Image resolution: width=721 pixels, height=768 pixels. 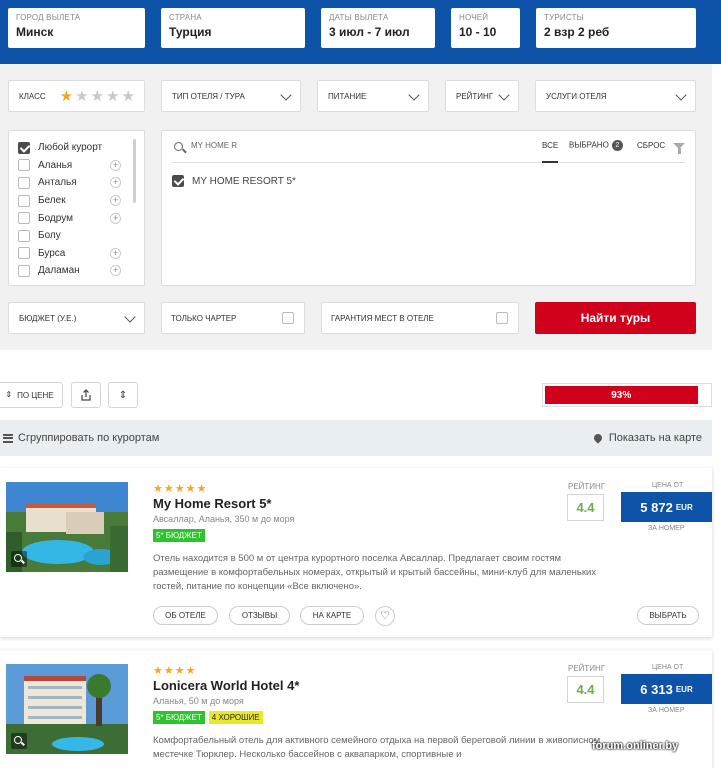 I want to click on charter-only-toggle: ТОЛЬКО ЧАРТЕР, so click(x=233, y=318).